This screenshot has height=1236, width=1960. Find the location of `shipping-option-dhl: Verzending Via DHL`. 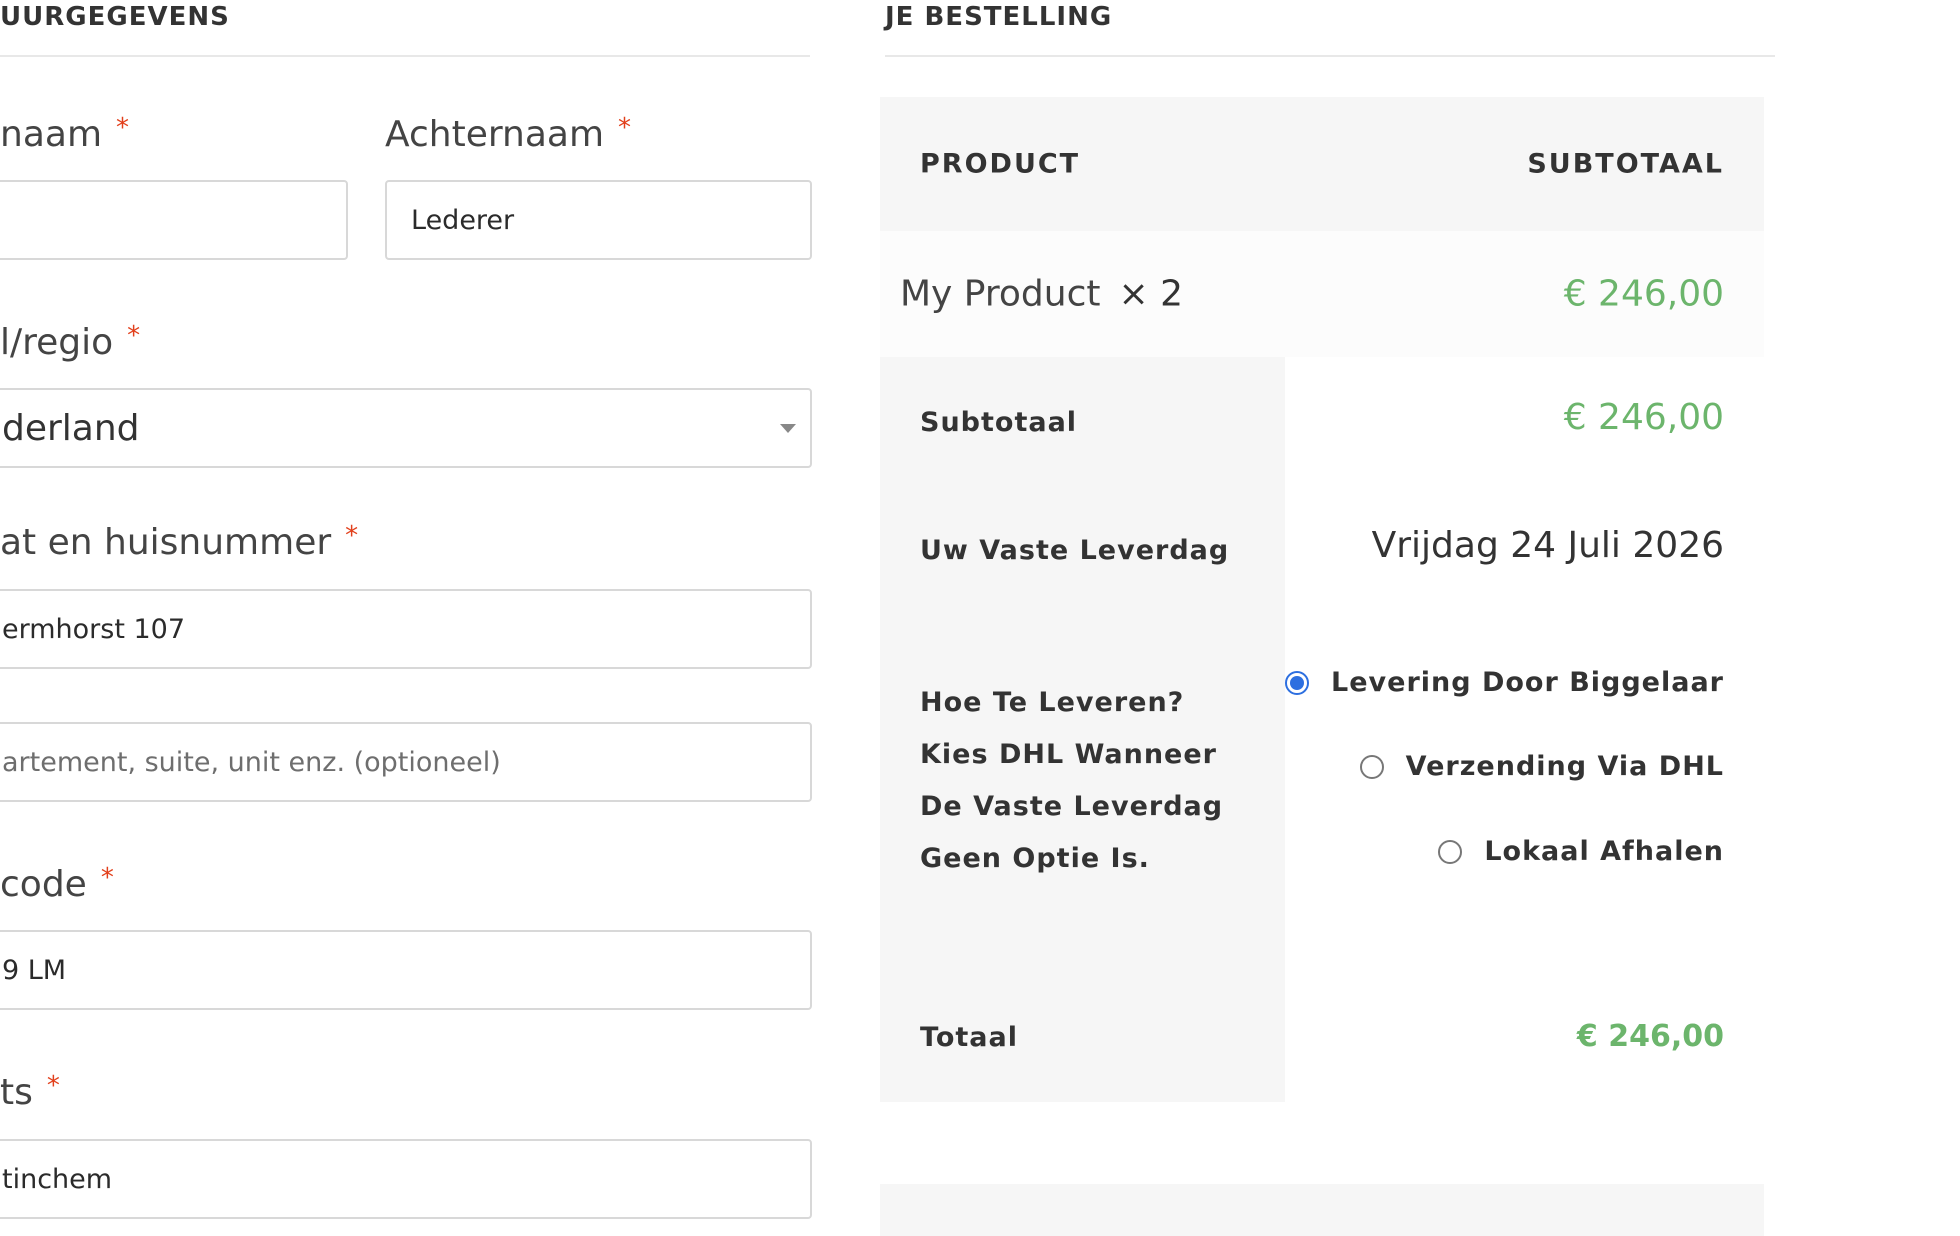

shipping-option-dhl: Verzending Via DHL is located at coordinates (1541, 766).